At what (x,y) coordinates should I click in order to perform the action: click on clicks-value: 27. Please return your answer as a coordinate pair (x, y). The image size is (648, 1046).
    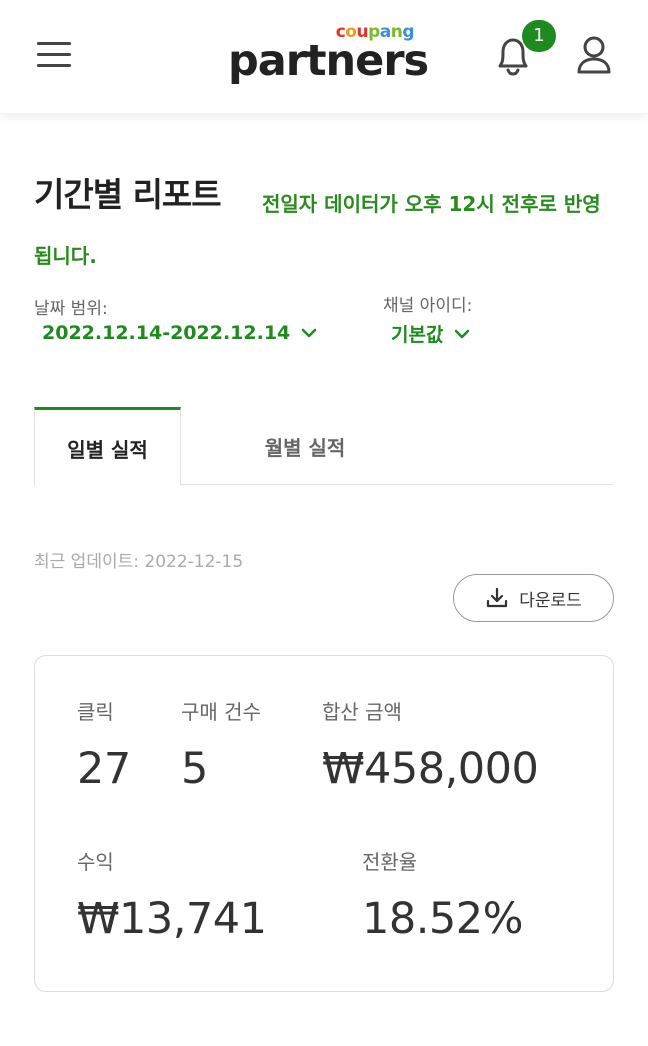
    Looking at the image, I should click on (104, 769).